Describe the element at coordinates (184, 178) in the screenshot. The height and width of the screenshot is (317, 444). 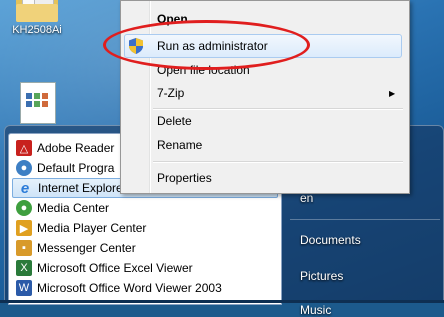
I see `menu-item-properties: Properties` at that location.